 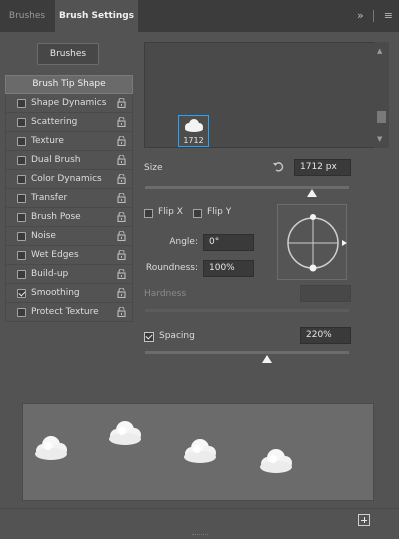 I want to click on option-label: Wet Edges, so click(x=55, y=255).